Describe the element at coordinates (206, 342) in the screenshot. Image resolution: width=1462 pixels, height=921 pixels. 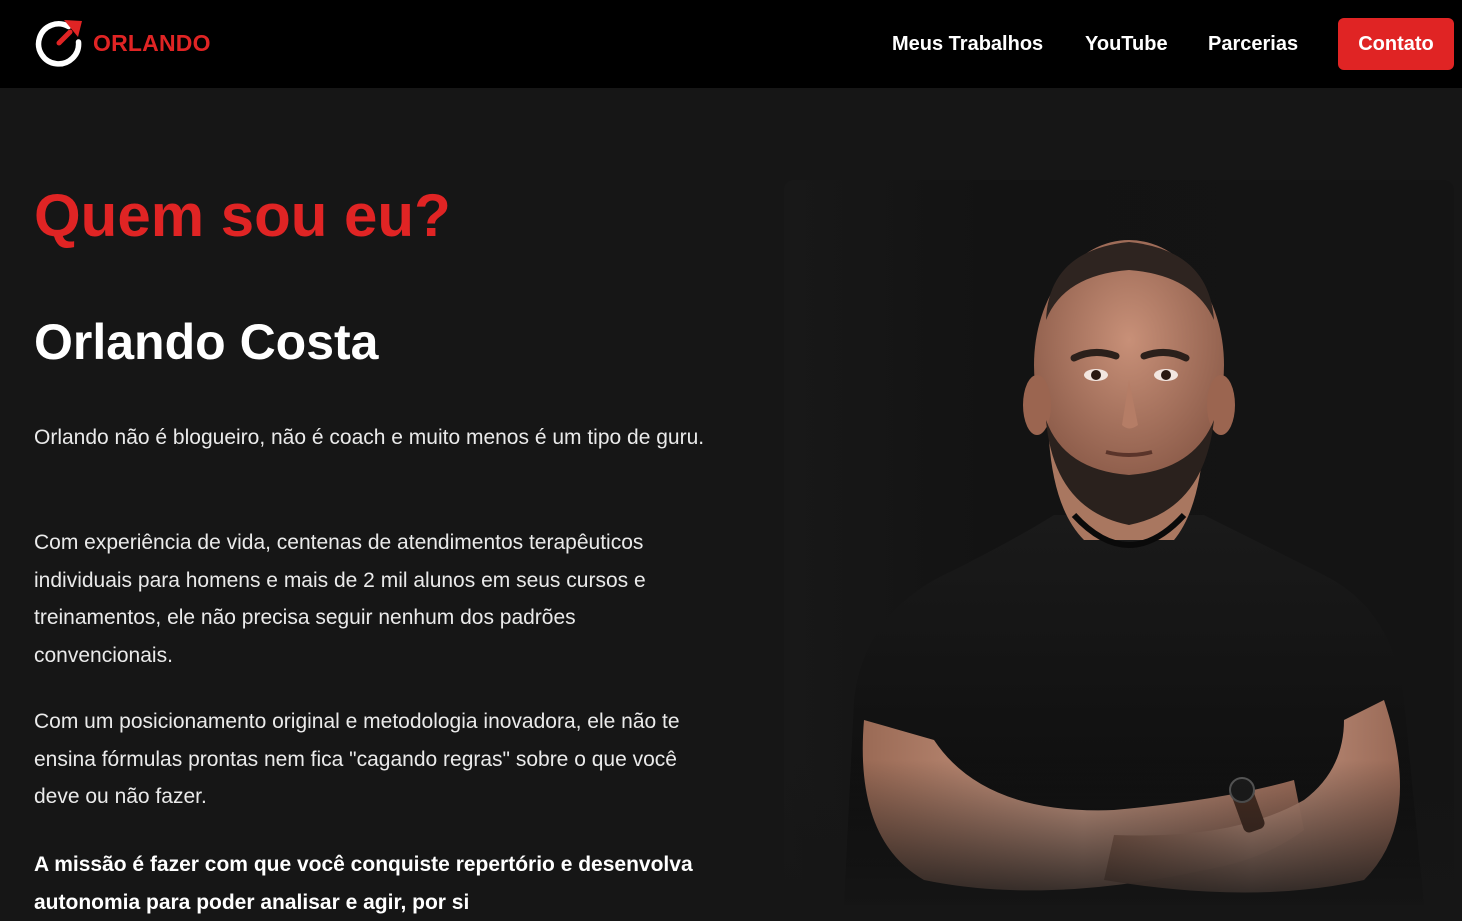
I see `person-name: Orlando Costa` at that location.